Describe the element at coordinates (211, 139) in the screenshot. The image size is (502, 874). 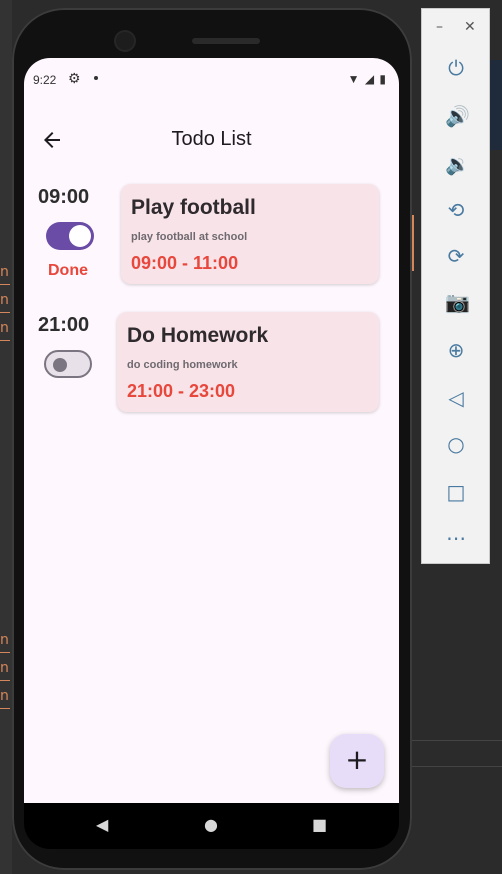
I see `page-title: Todo List` at that location.